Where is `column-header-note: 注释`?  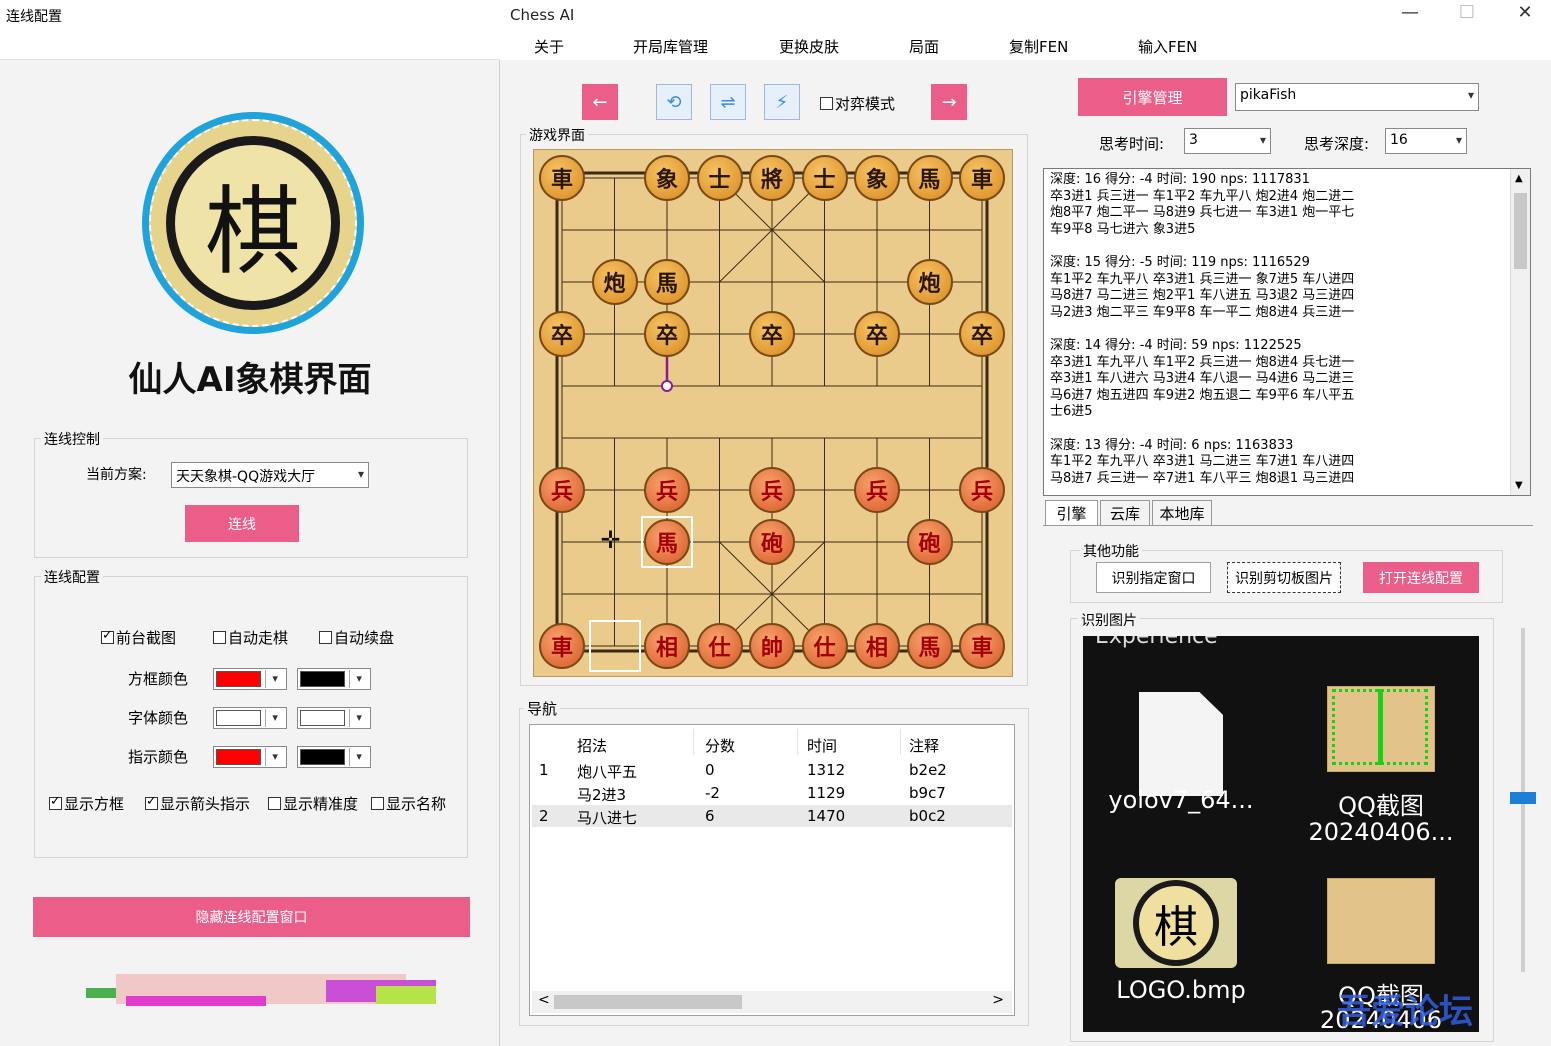
column-header-note: 注释 is located at coordinates (924, 745).